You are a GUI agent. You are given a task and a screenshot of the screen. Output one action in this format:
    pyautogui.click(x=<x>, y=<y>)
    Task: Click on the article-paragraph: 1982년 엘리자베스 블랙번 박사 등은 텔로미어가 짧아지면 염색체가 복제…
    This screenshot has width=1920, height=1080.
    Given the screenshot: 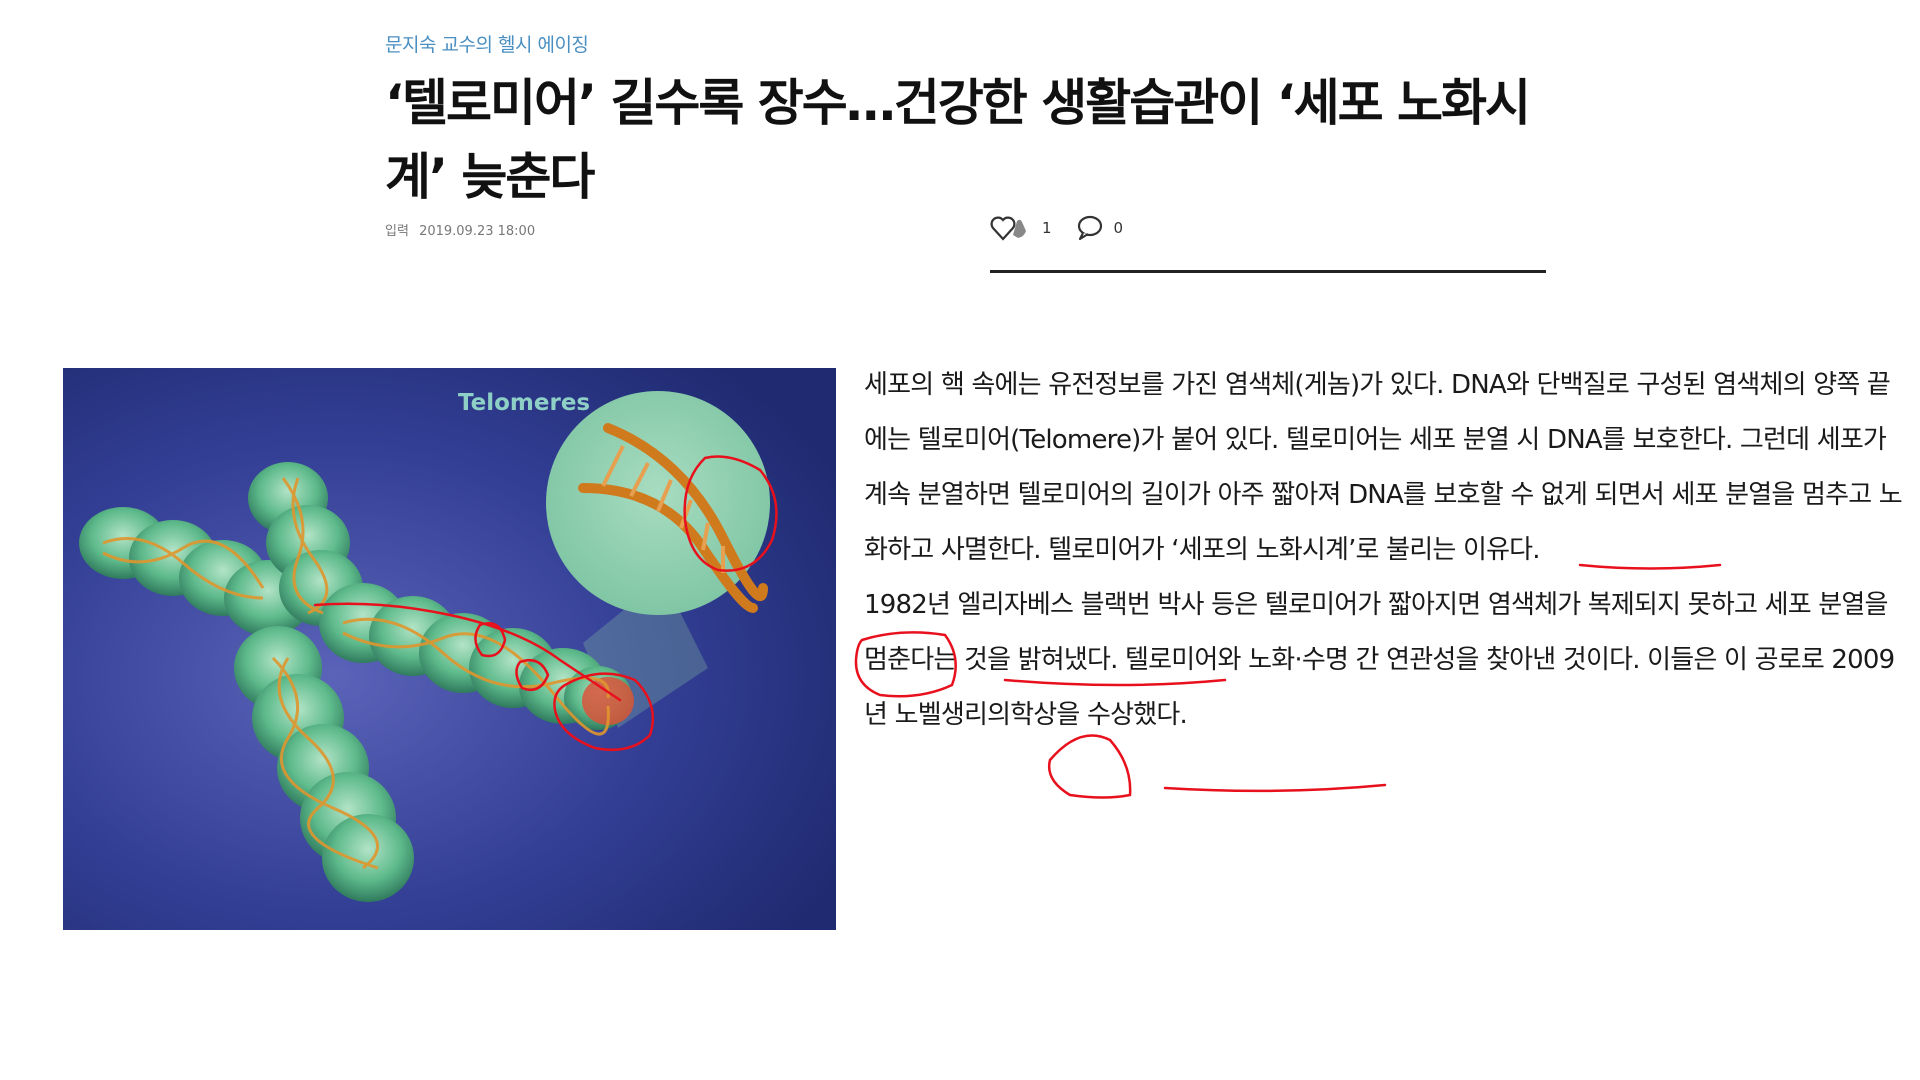 What is the action you would take?
    pyautogui.click(x=1379, y=660)
    